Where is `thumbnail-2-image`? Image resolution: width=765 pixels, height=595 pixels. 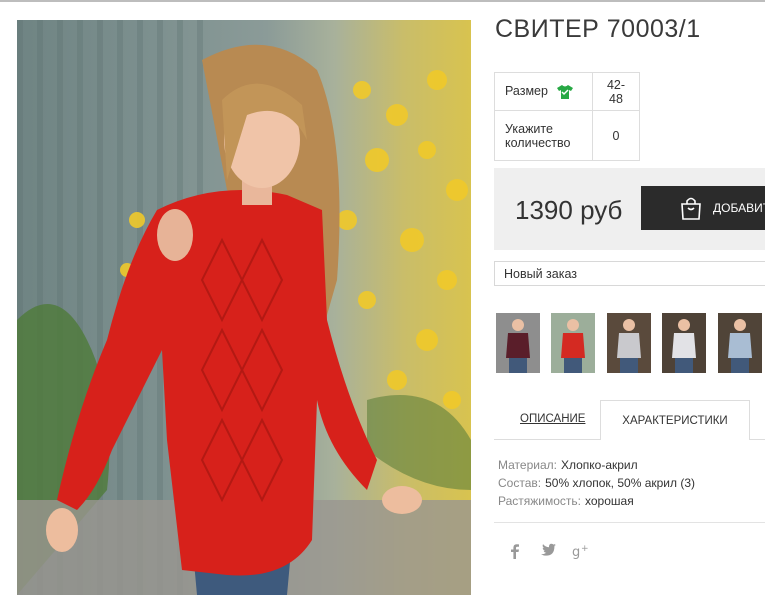
thumbnail-2-image is located at coordinates (573, 343).